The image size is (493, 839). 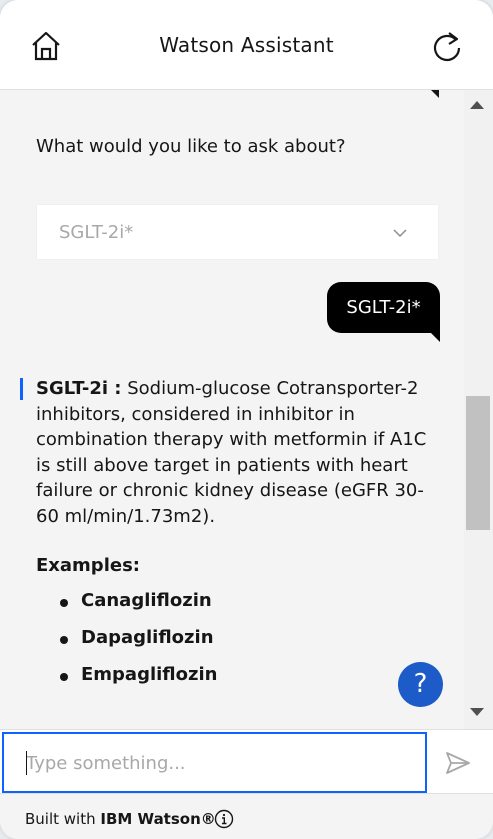 I want to click on list-item: Canagliflozin, so click(x=138, y=608).